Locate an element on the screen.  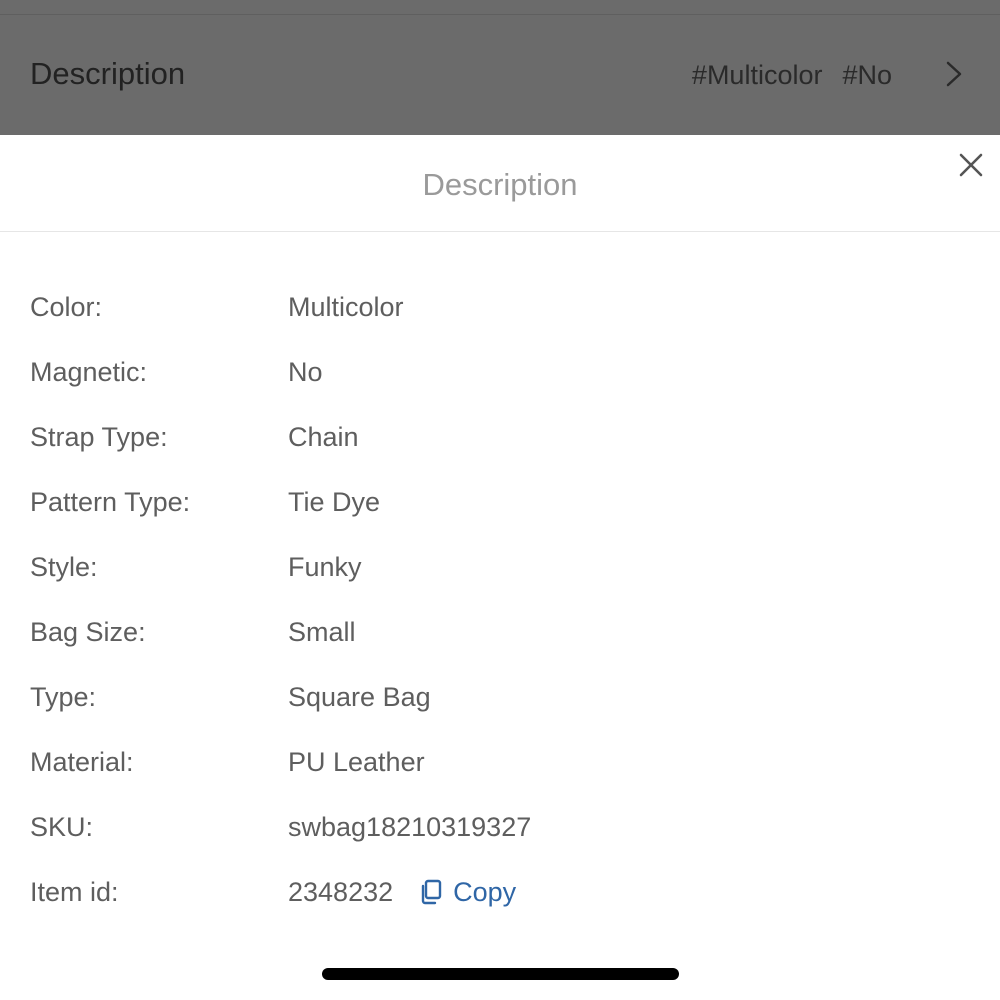
attribute-row-type: Type: Square Bag is located at coordinates (500, 697).